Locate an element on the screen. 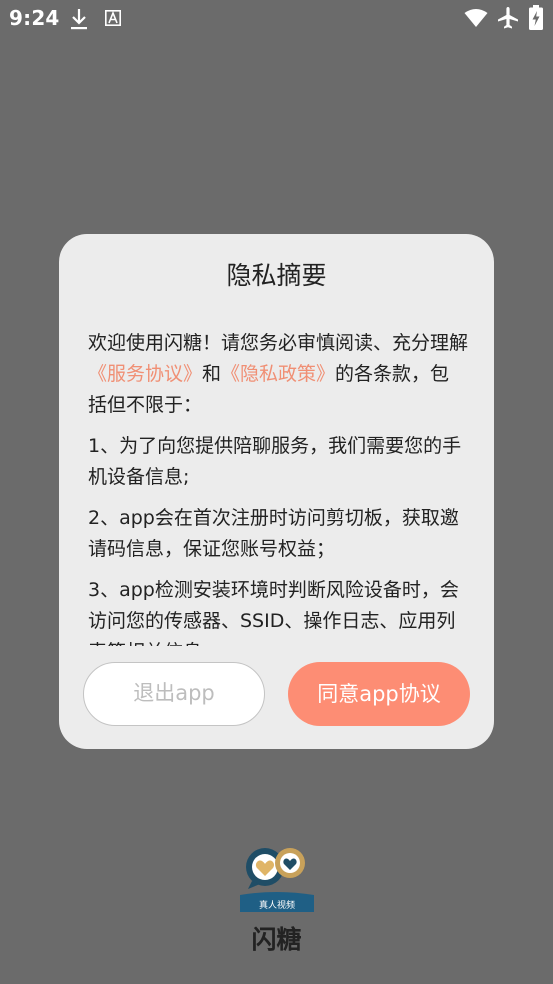 This screenshot has height=984, width=553. privacy-item-2: 2、app会在首次注册时访问剪切板，获取邀请码信息，保证您账号权益； is located at coordinates (273, 533).